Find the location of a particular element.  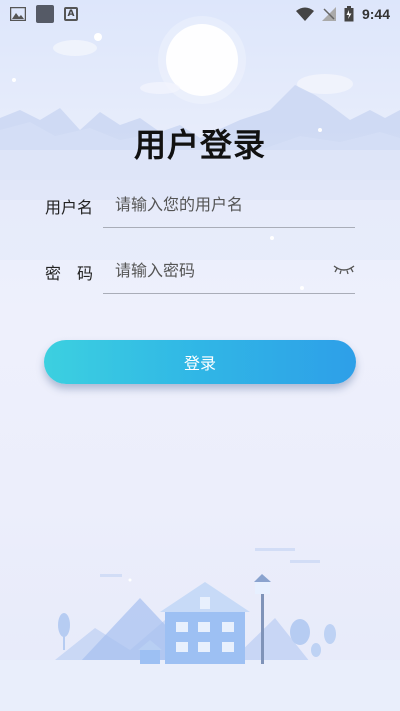

wifi-icon is located at coordinates (304, 14).